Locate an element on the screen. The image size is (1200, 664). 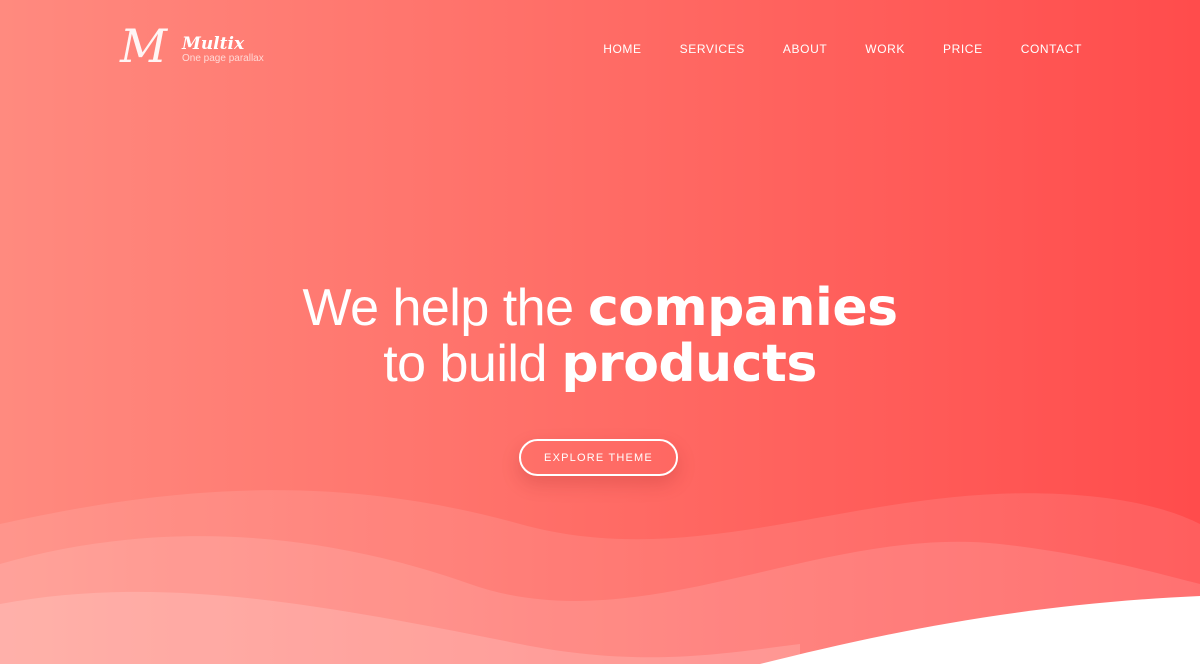
explore-theme-button: EXPLORE THEME is located at coordinates (598, 457).